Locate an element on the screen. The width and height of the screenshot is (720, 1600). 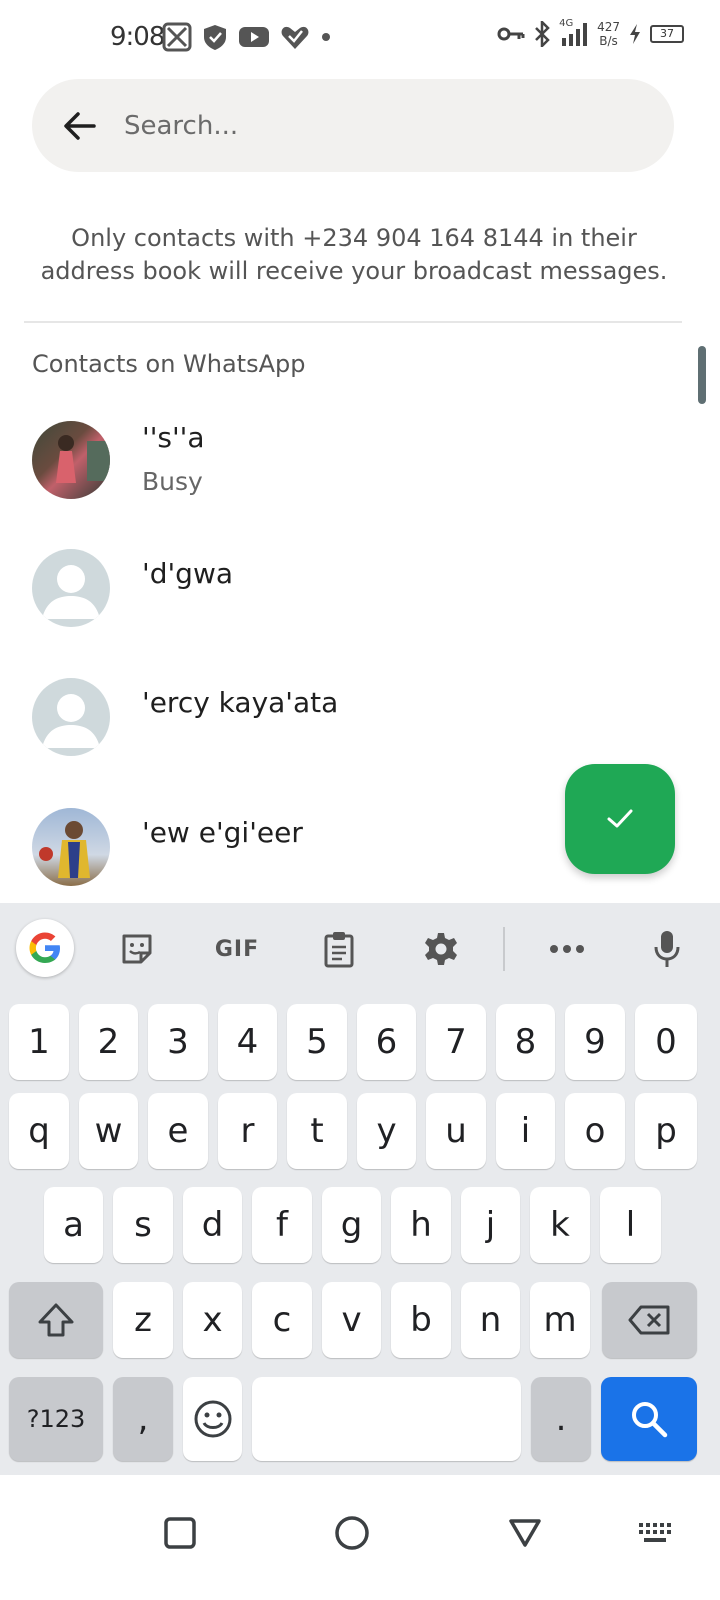
check-icon is located at coordinates (620, 818).